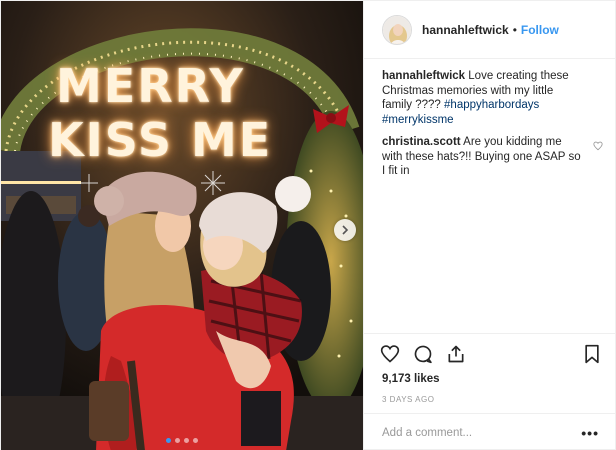 This screenshot has width=616, height=450. What do you see at coordinates (428, 105) in the screenshot?
I see `caption-emoji: ????` at bounding box center [428, 105].